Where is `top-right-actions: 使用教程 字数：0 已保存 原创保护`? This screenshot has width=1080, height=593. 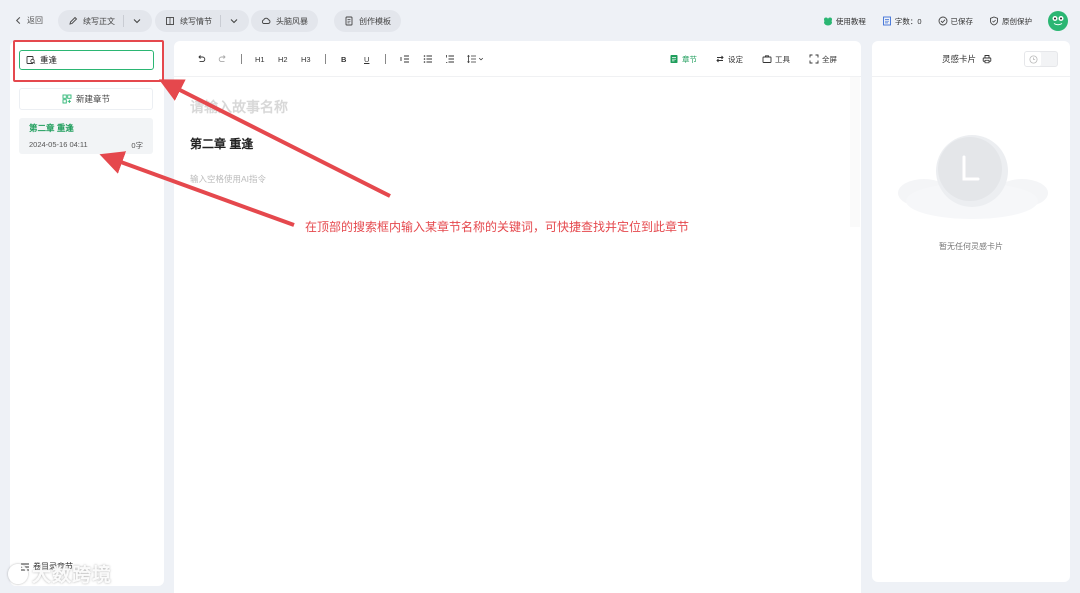
top-right-actions: 使用教程 字数：0 已保存 原创保护 is located at coordinates (945, 21).